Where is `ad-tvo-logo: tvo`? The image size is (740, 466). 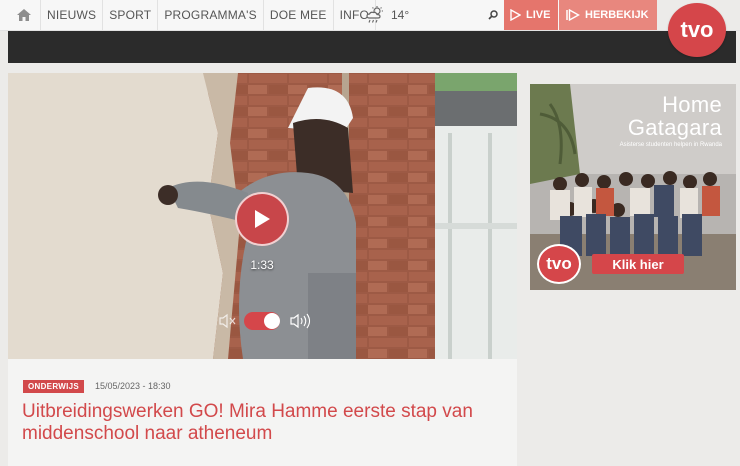
ad-tvo-logo: tvo is located at coordinates (559, 264).